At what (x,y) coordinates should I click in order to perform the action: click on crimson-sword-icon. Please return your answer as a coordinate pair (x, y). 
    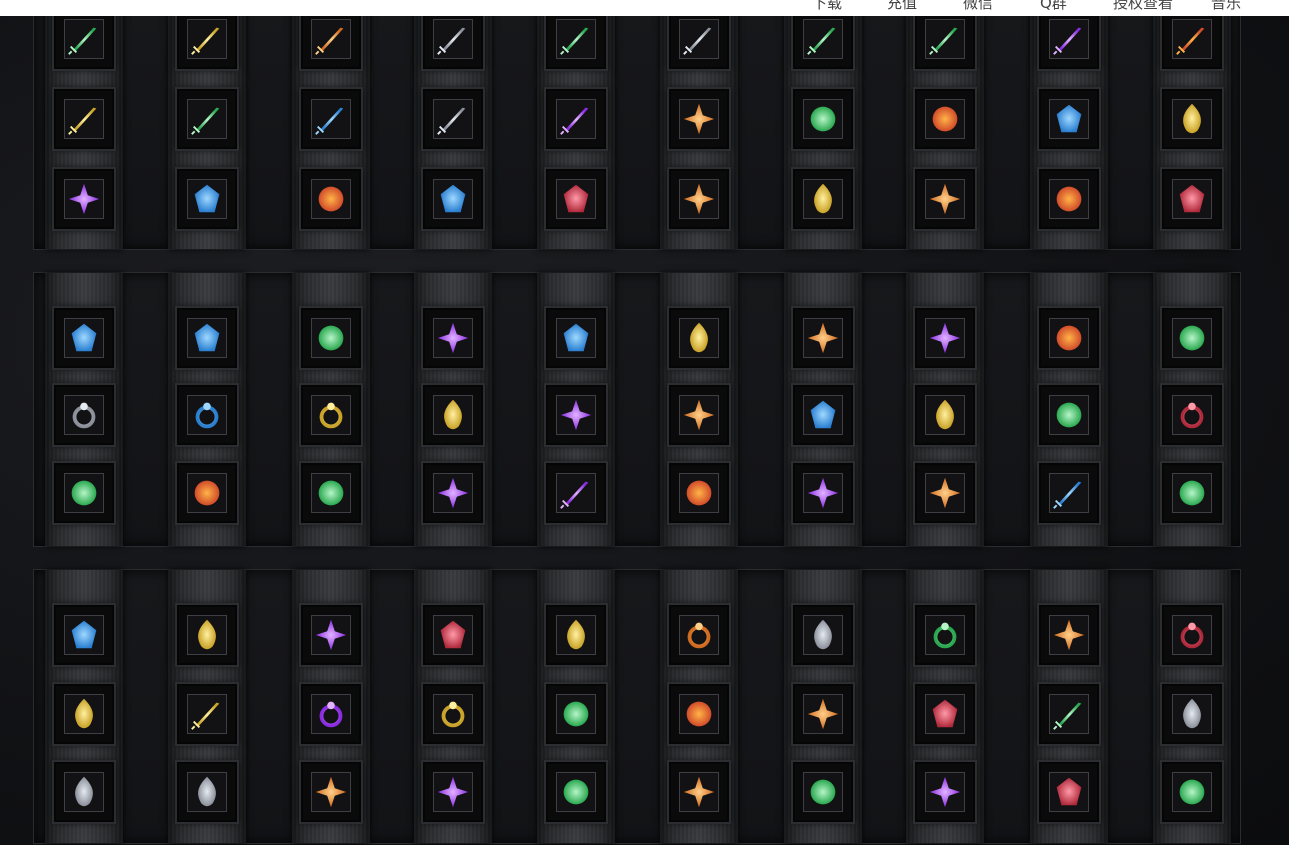
    Looking at the image, I should click on (331, 39).